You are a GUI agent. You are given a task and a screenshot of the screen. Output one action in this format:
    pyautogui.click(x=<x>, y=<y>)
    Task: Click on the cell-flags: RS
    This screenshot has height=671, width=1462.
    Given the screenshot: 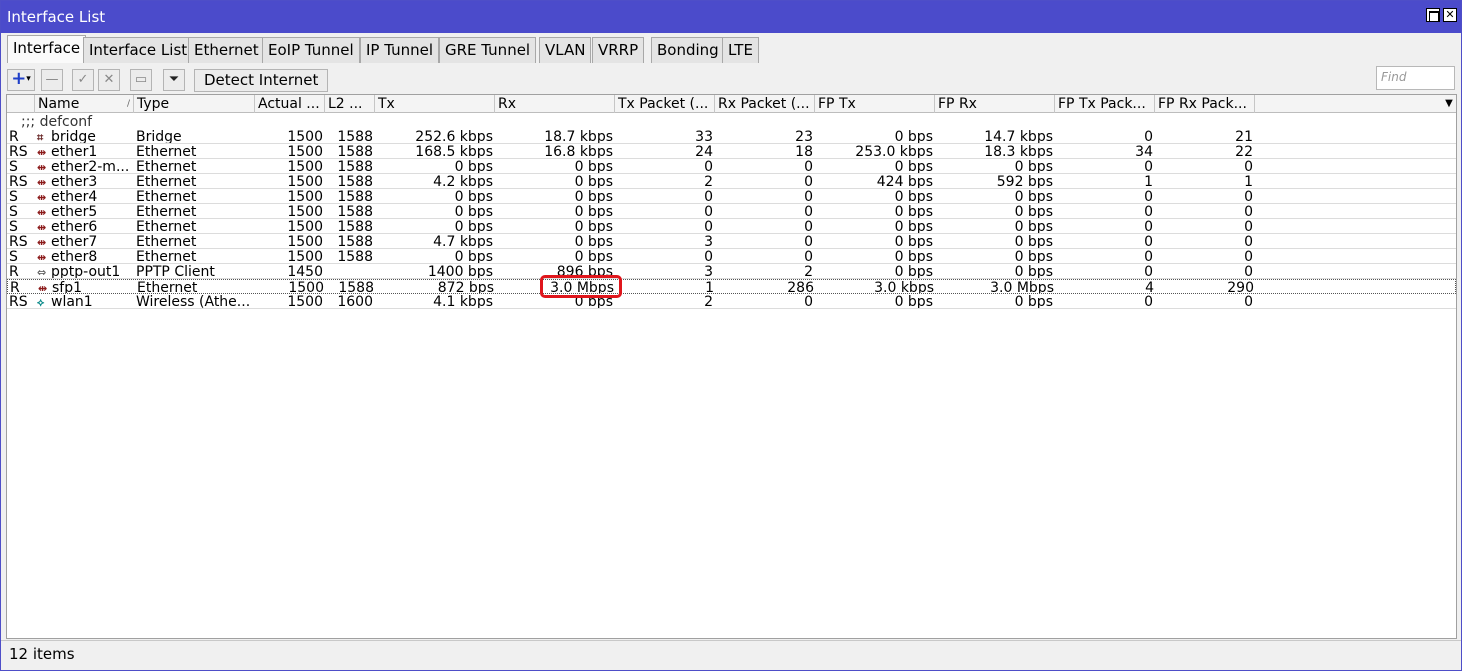 What is the action you would take?
    pyautogui.click(x=18, y=181)
    